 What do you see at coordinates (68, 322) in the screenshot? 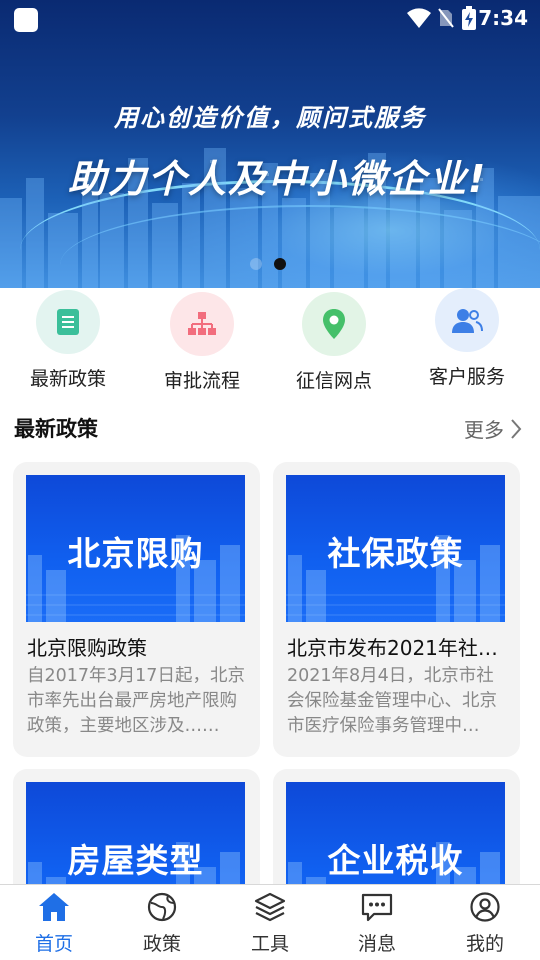
I see `document-icon` at bounding box center [68, 322].